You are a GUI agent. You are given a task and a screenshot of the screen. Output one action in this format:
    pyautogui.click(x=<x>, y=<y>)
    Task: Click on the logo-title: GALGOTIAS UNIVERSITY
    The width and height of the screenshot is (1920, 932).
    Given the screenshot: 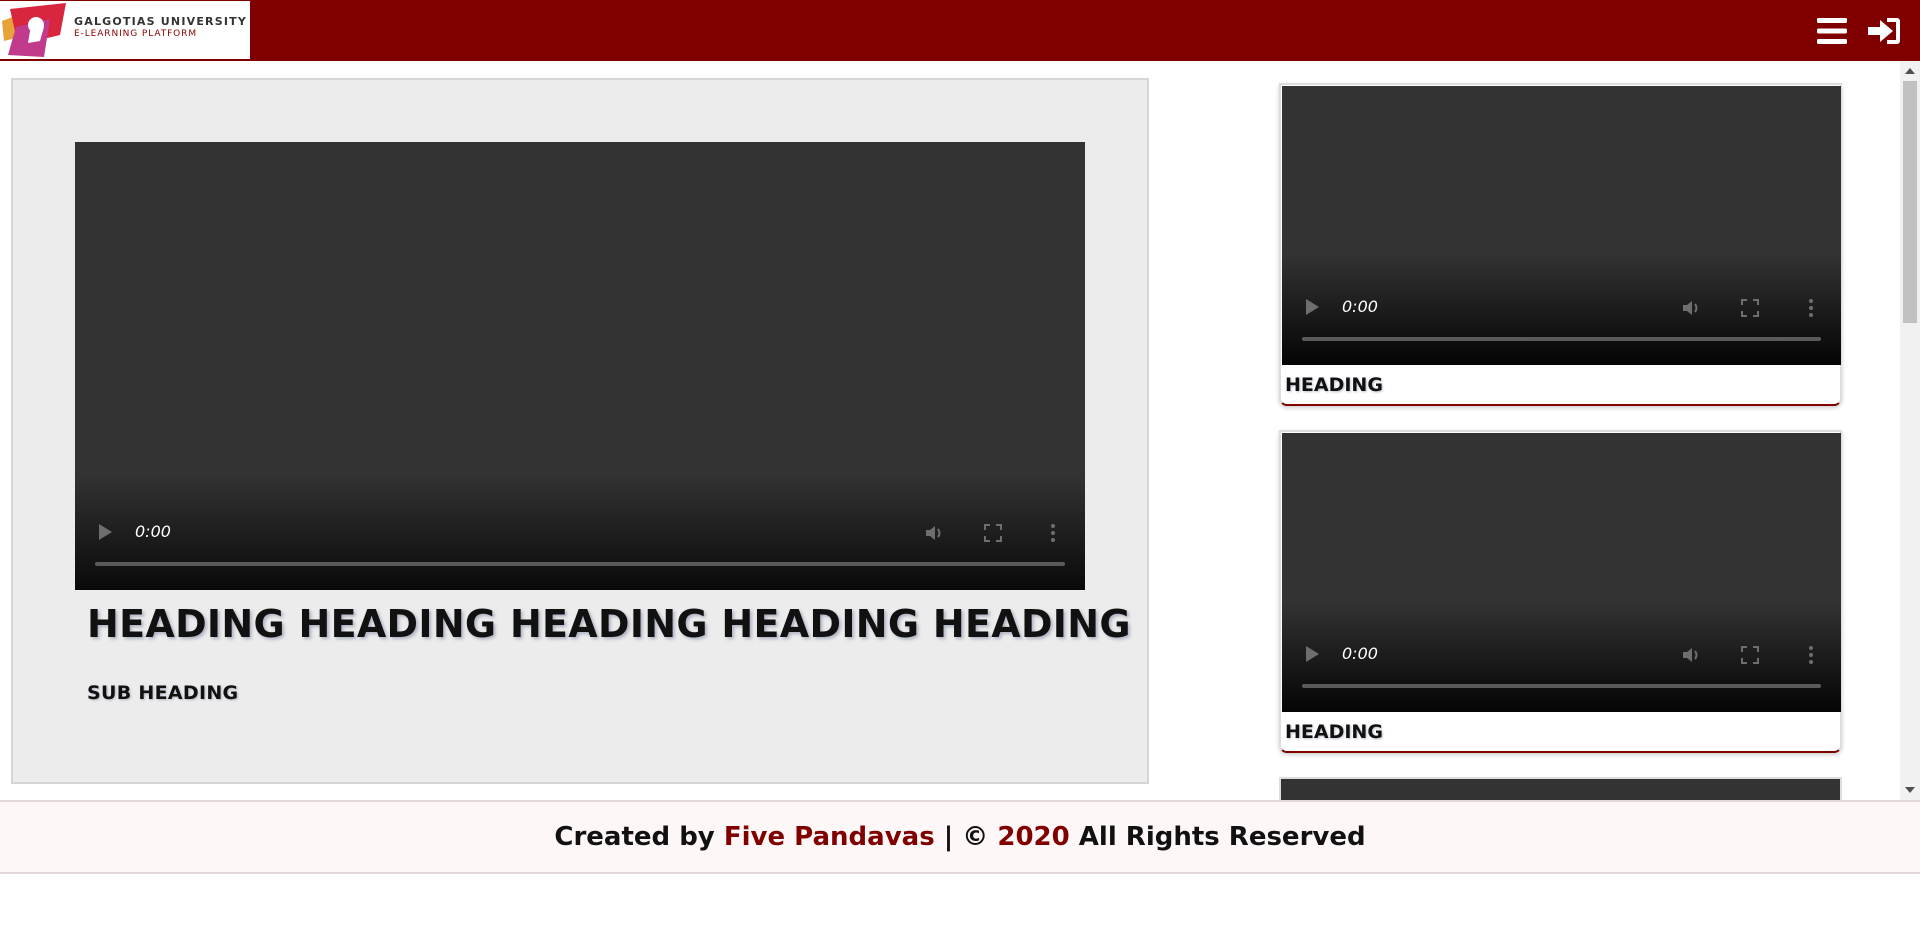 What is the action you would take?
    pyautogui.click(x=161, y=21)
    